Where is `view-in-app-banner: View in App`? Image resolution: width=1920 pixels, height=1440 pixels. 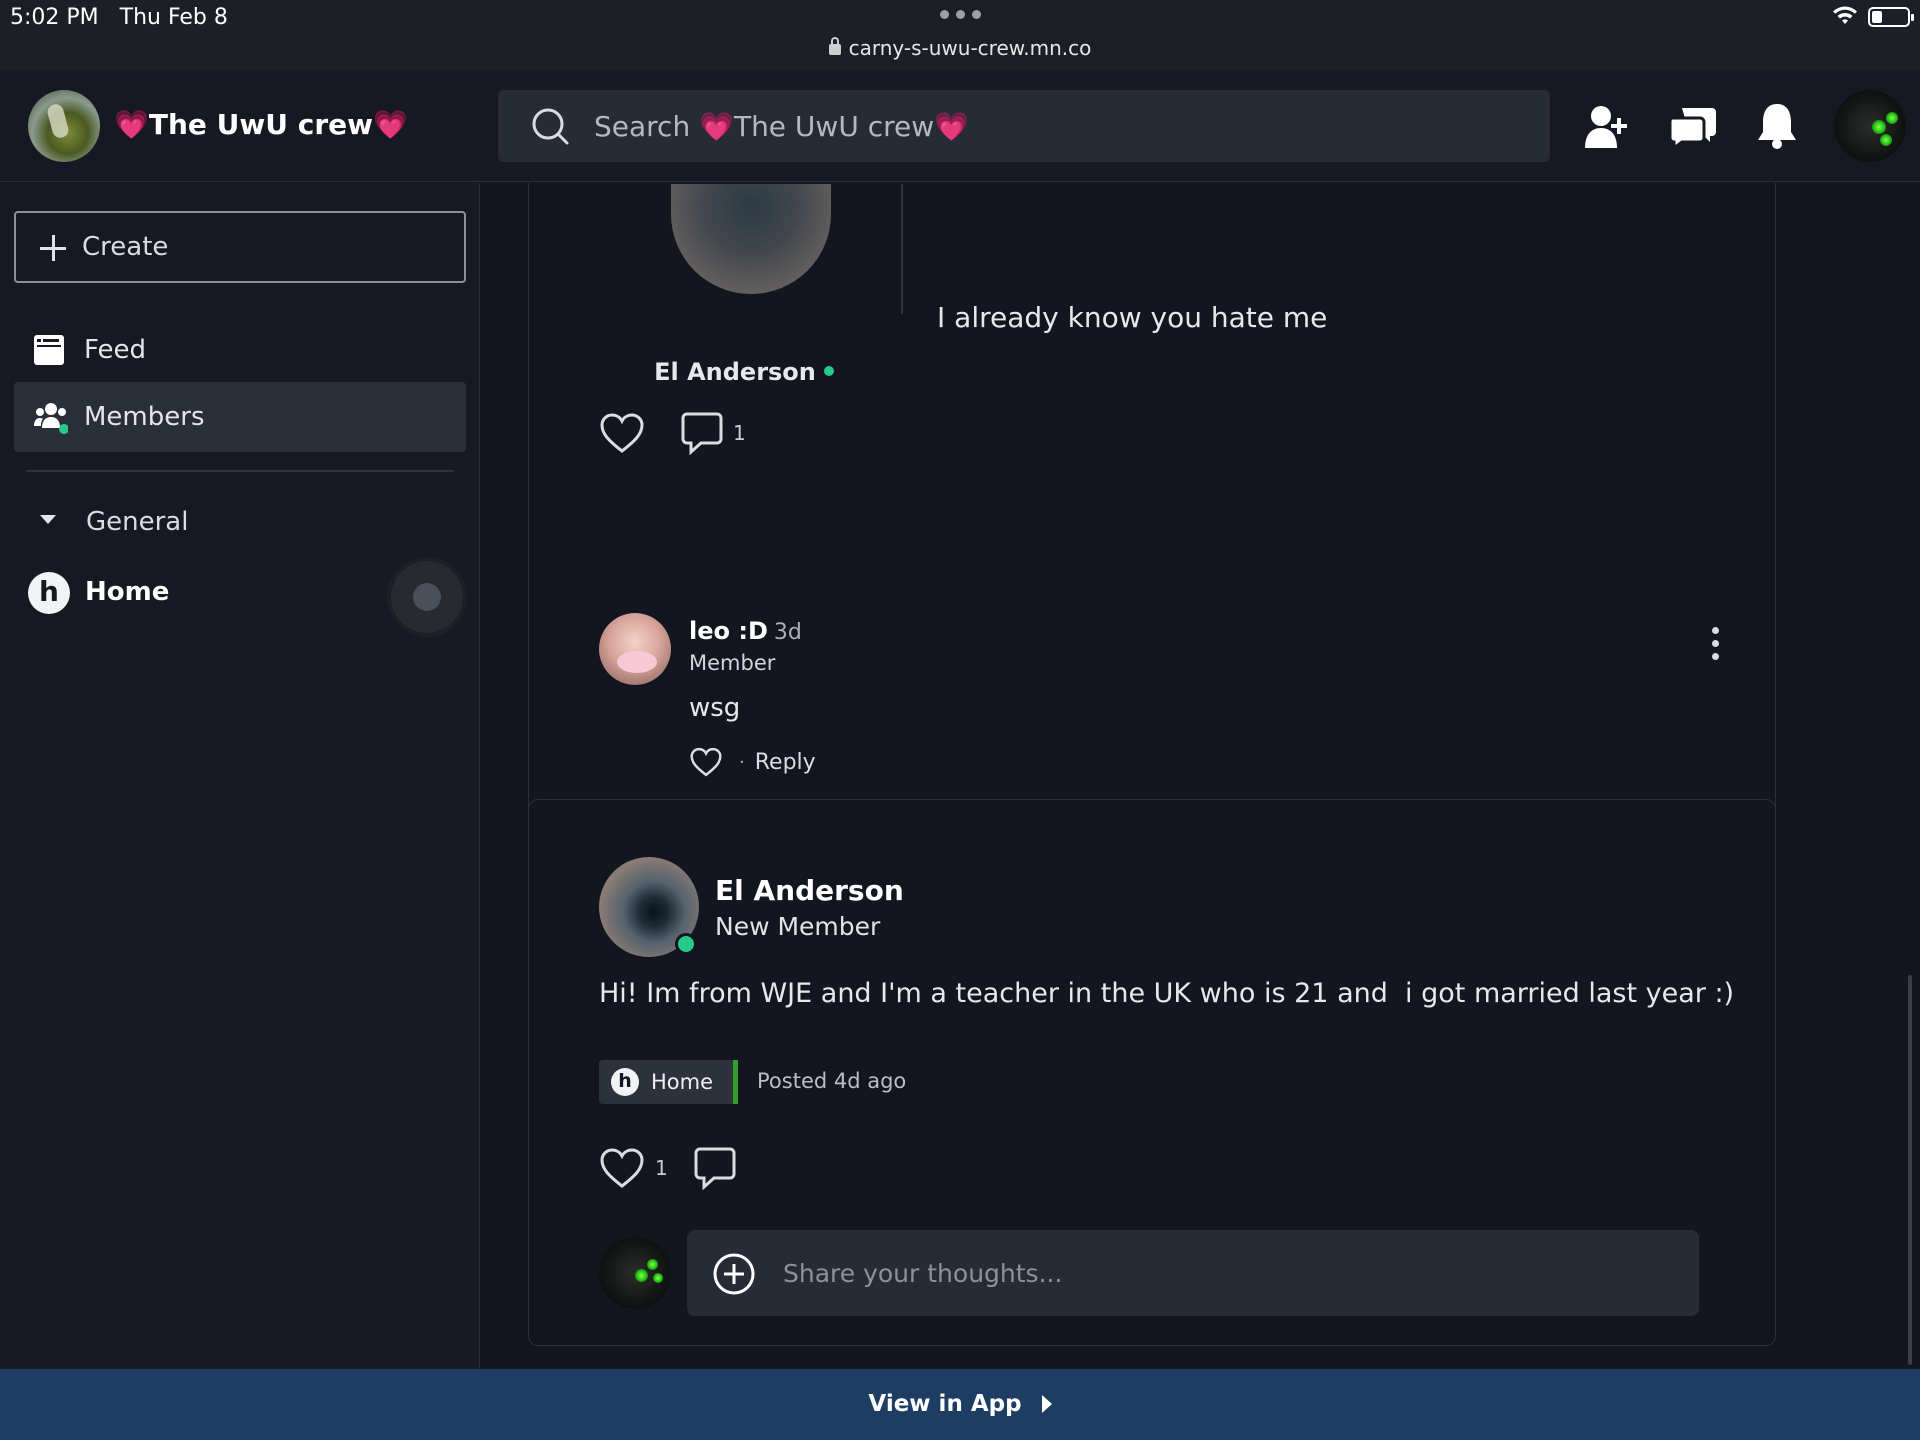
view-in-app-banner: View in App is located at coordinates (960, 1404).